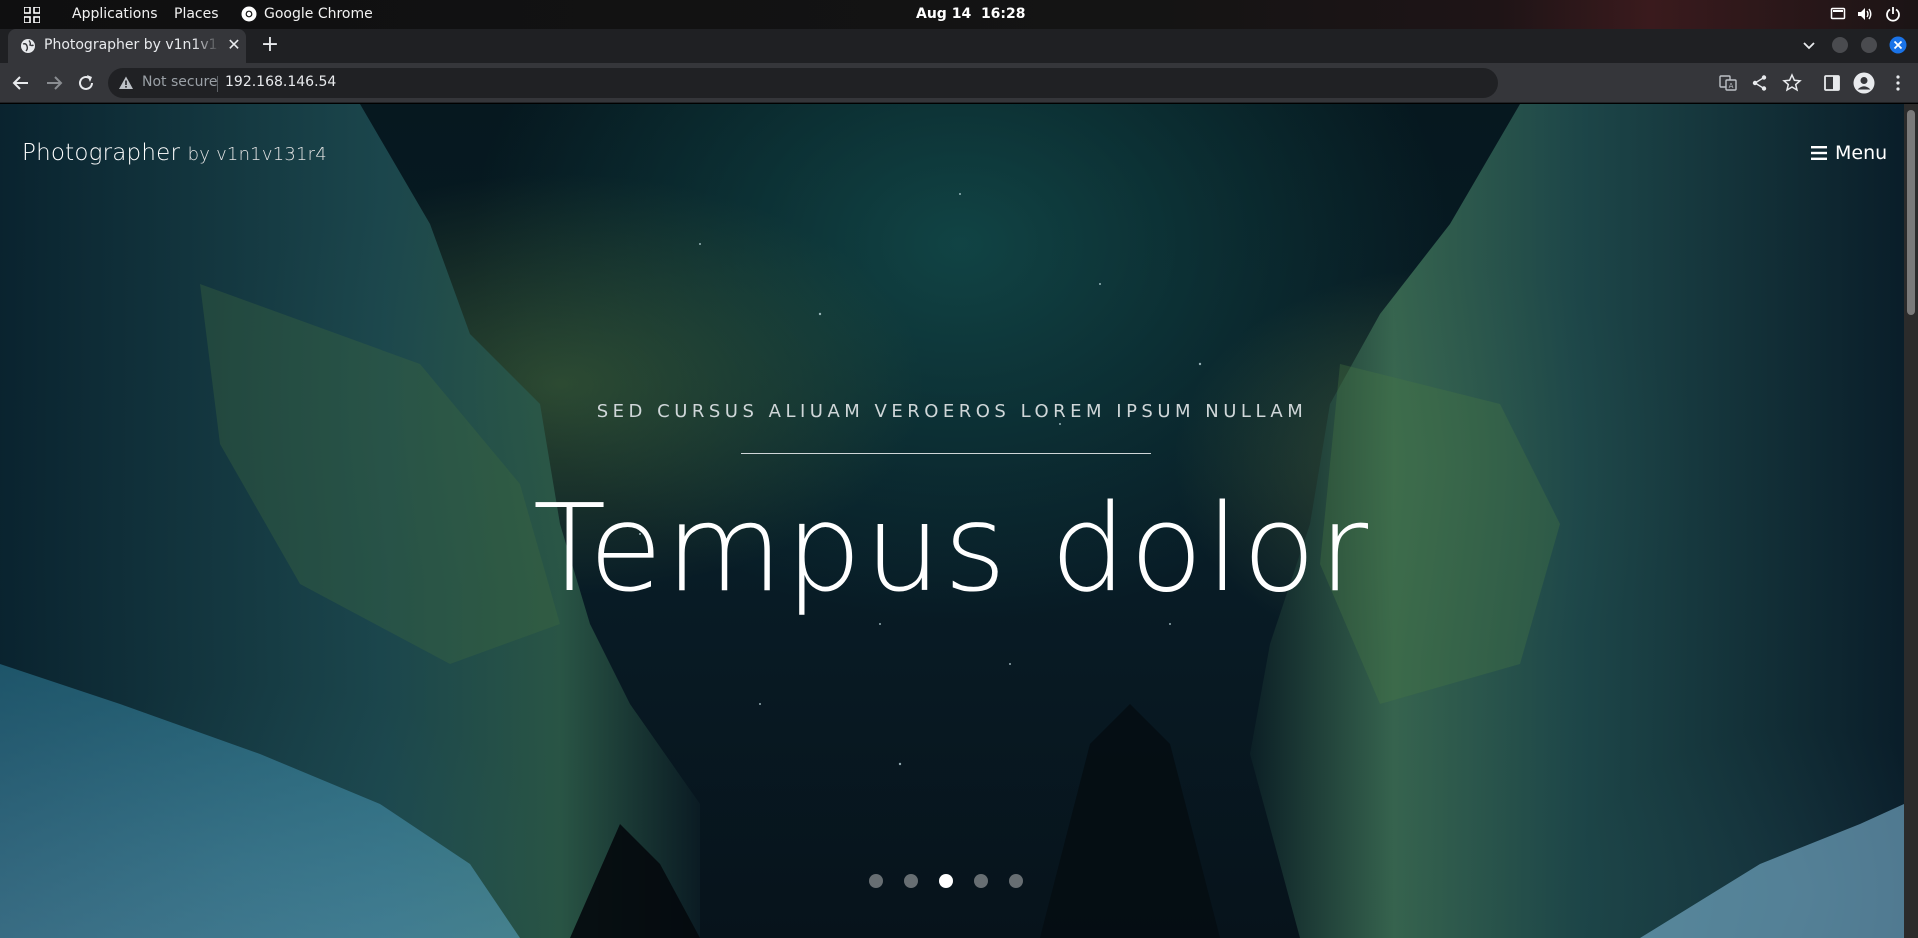 This screenshot has width=1918, height=938. Describe the element at coordinates (180, 82) in the screenshot. I see `security-label: Not secure` at that location.